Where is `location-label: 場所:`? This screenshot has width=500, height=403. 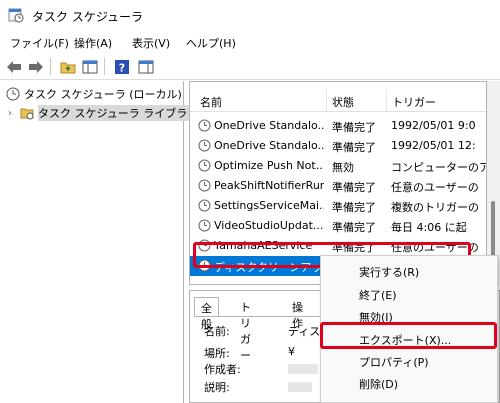 location-label: 場所: is located at coordinates (217, 353).